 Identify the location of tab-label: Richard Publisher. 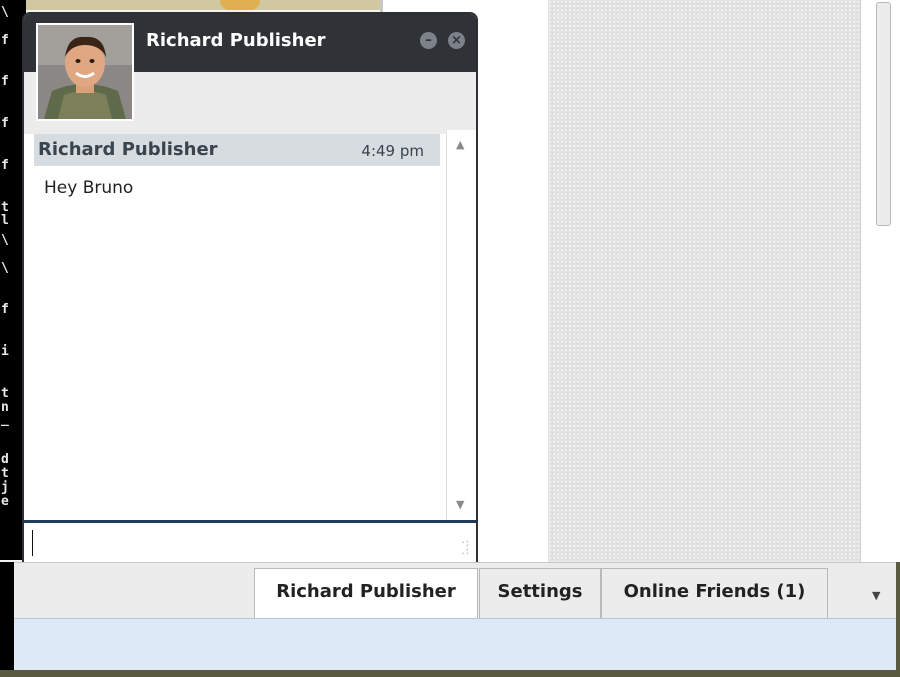
(366, 591).